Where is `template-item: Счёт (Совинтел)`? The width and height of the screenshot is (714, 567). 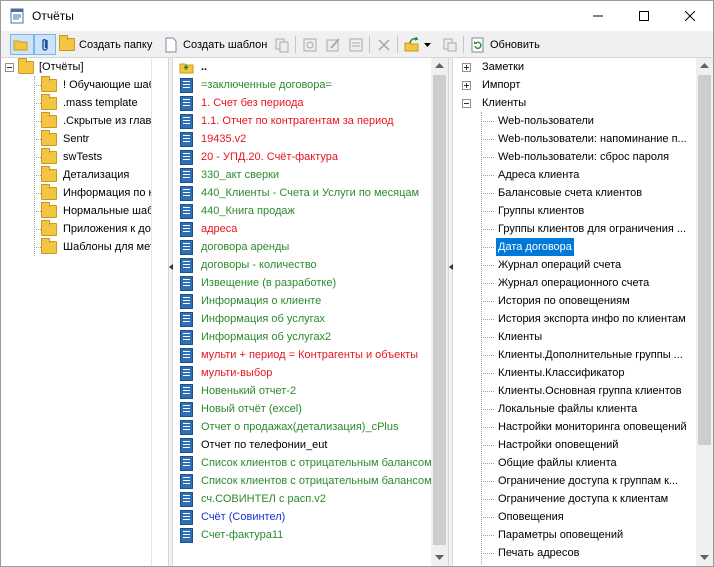 template-item: Счёт (Совинтел) is located at coordinates (305, 517).